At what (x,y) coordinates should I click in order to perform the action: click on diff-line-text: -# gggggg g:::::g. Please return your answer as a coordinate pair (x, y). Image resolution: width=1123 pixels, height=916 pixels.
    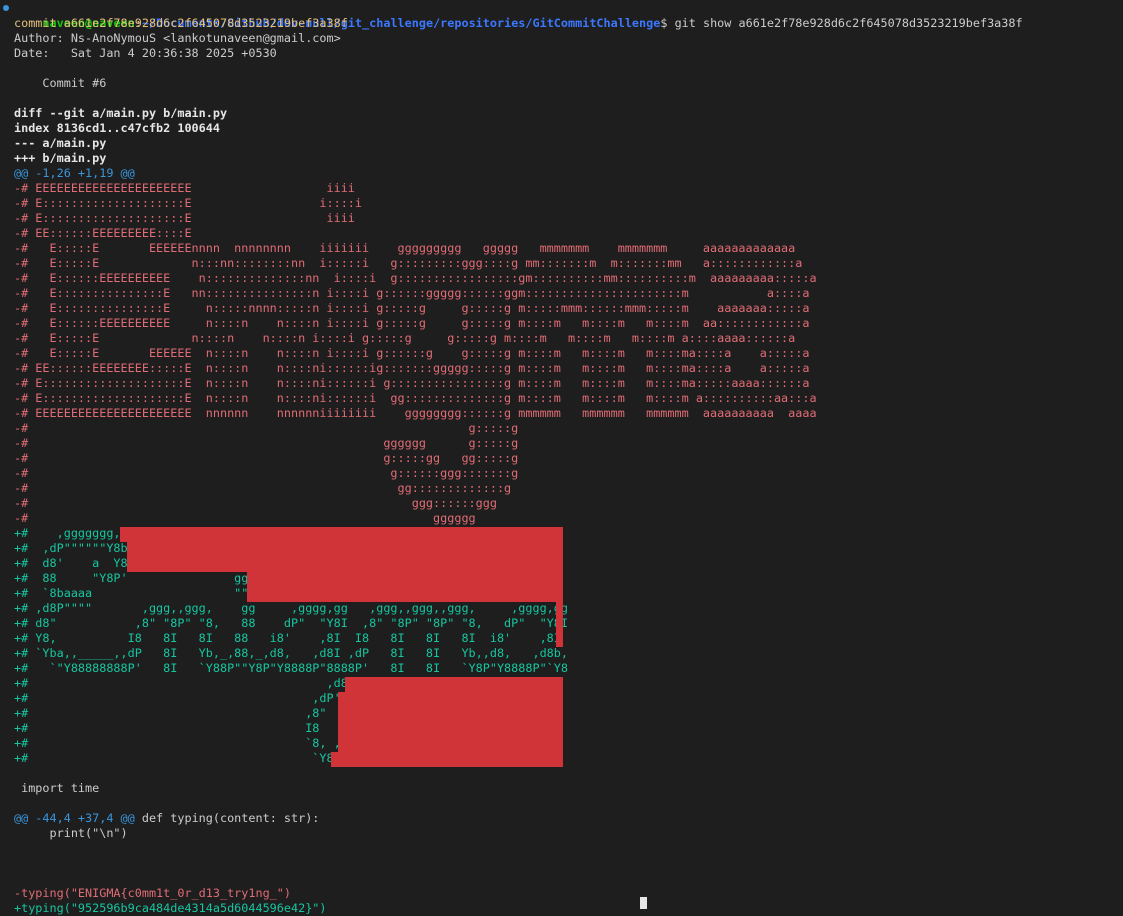
    Looking at the image, I should click on (266, 443).